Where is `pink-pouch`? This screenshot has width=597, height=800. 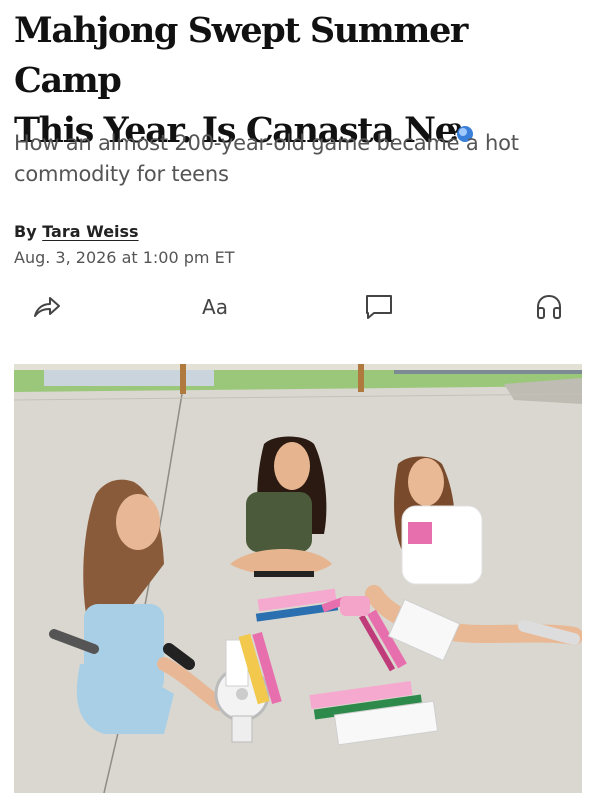
pink-pouch is located at coordinates (355, 606).